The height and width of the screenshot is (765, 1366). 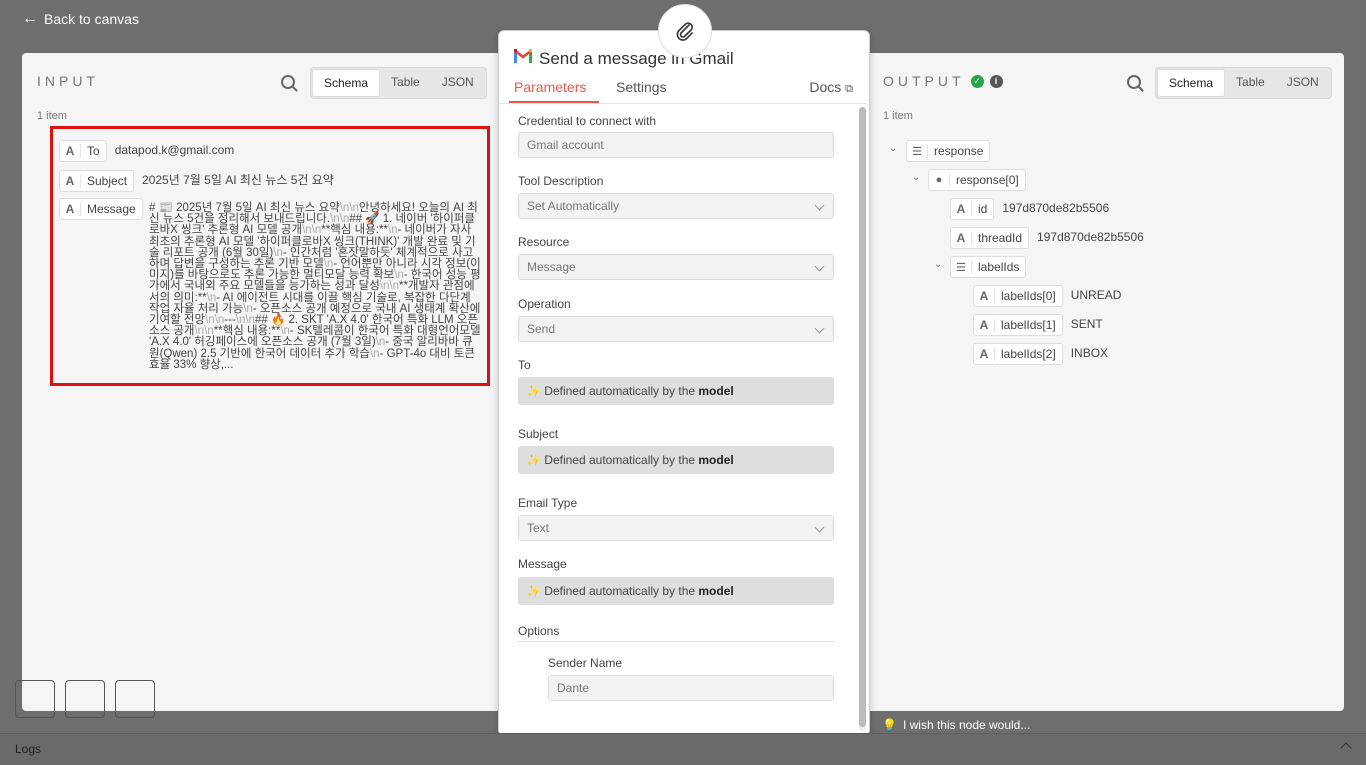 I want to click on object-icon: ●, so click(x=939, y=180).